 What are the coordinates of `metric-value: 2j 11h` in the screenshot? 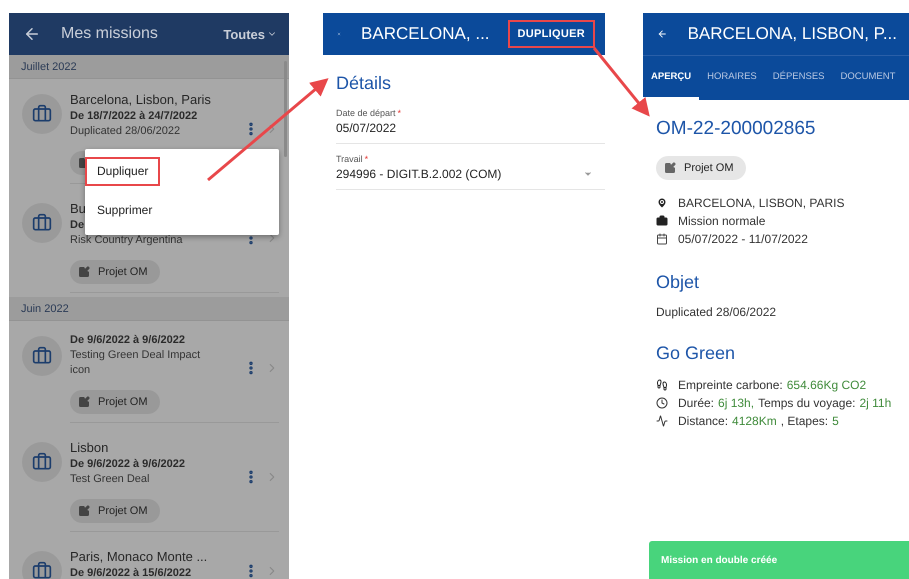 It's located at (875, 403).